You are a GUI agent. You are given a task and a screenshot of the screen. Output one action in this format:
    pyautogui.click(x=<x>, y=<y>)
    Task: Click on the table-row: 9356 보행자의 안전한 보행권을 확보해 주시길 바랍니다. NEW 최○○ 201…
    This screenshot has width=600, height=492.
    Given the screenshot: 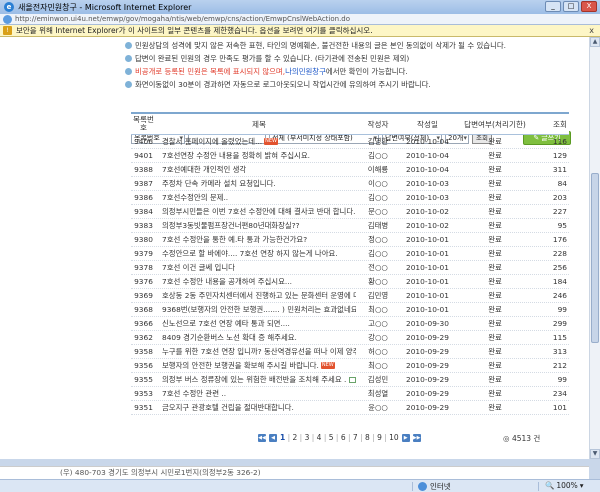 What is the action you would take?
    pyautogui.click(x=350, y=366)
    